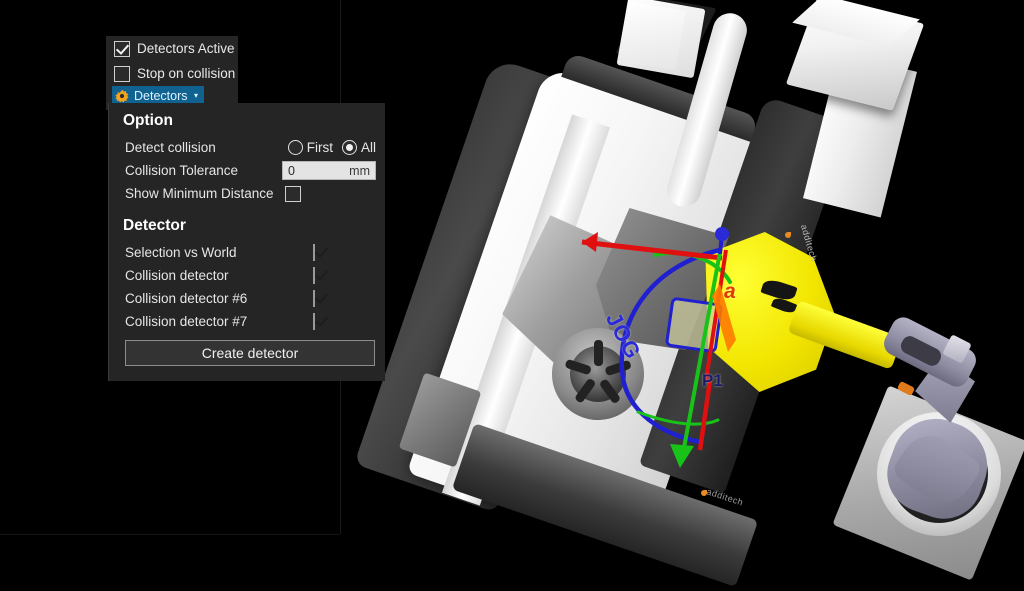 This screenshot has width=1024, height=591. What do you see at coordinates (186, 48) in the screenshot?
I see `detectors-active-label: Detectors Active` at bounding box center [186, 48].